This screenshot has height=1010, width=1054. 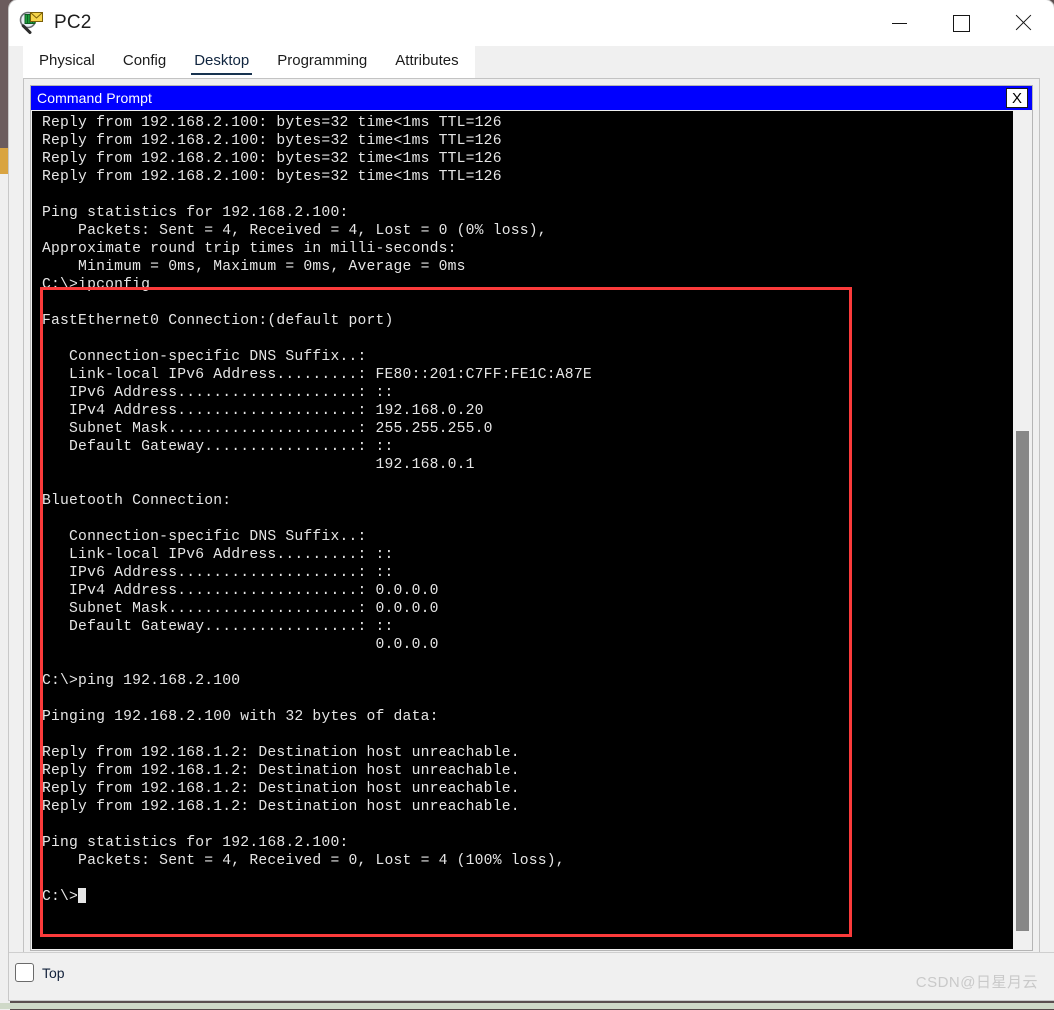 What do you see at coordinates (322, 62) in the screenshot?
I see `tab-programming: Programming` at bounding box center [322, 62].